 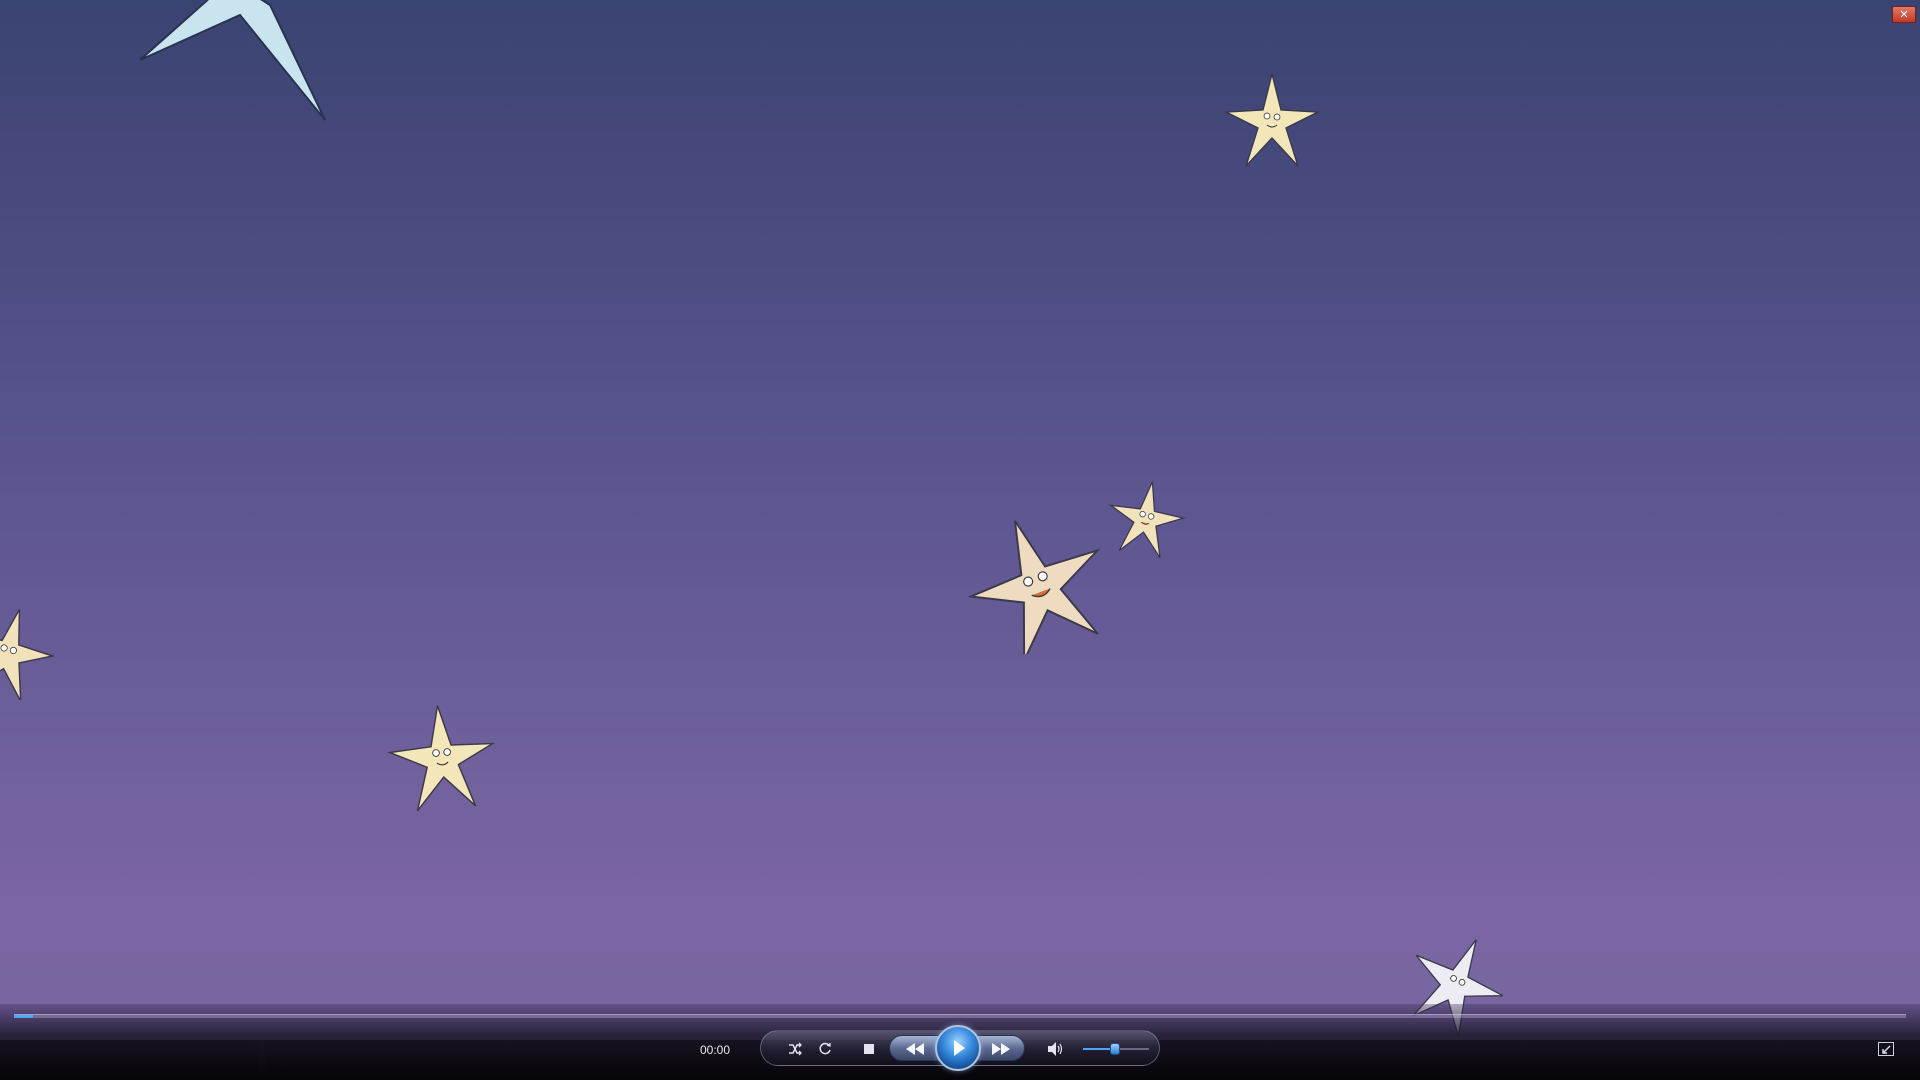 I want to click on mute-button, so click(x=1055, y=1049).